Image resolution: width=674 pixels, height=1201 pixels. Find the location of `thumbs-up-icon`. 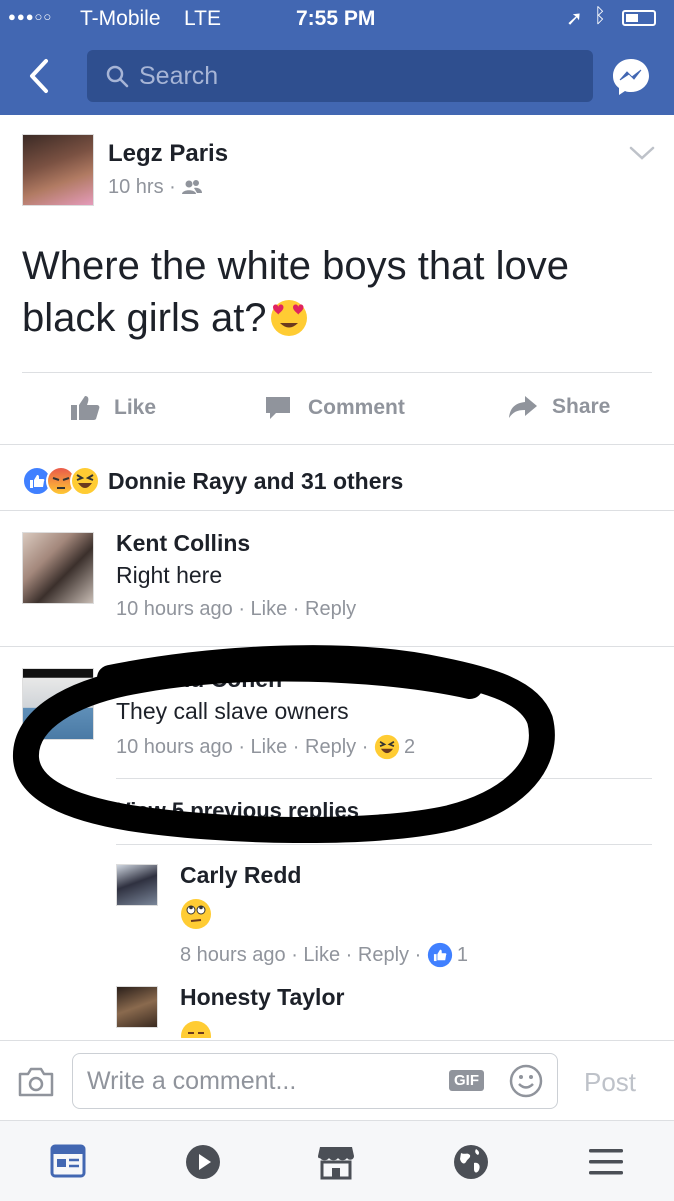

thumbs-up-icon is located at coordinates (85, 408).